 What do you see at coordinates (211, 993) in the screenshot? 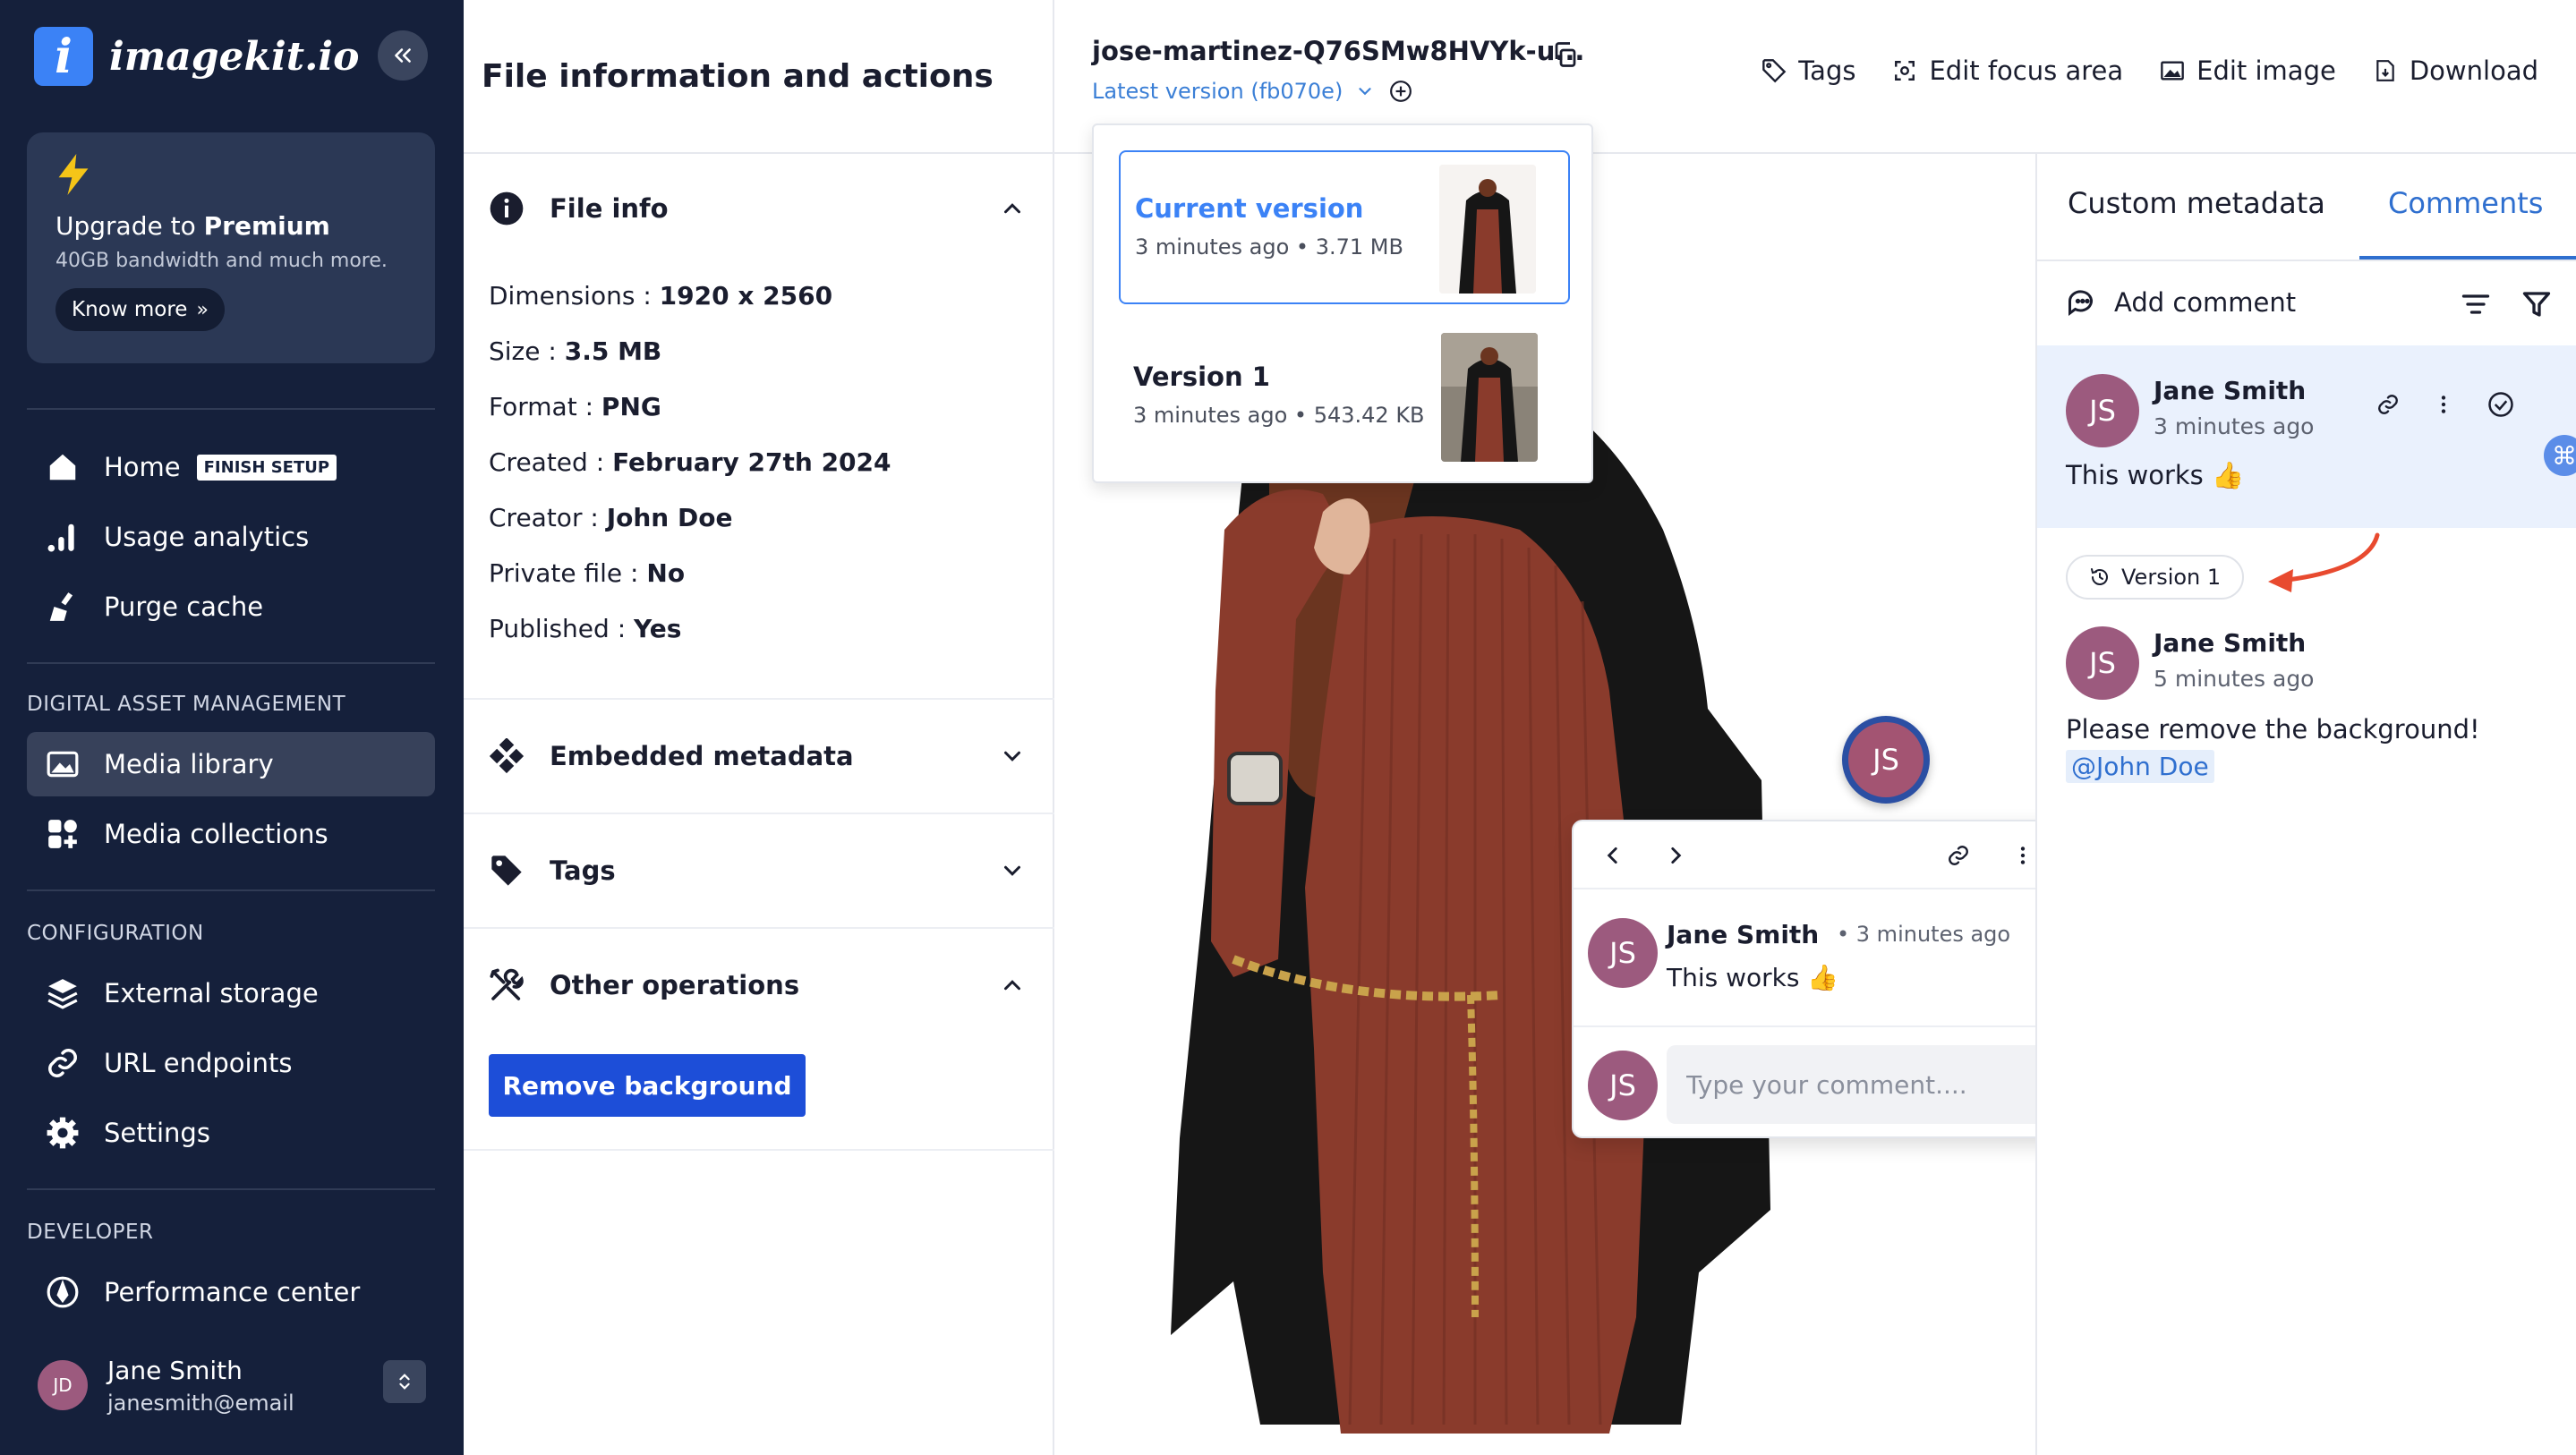
I see `sidebar-item-label: External storage` at bounding box center [211, 993].